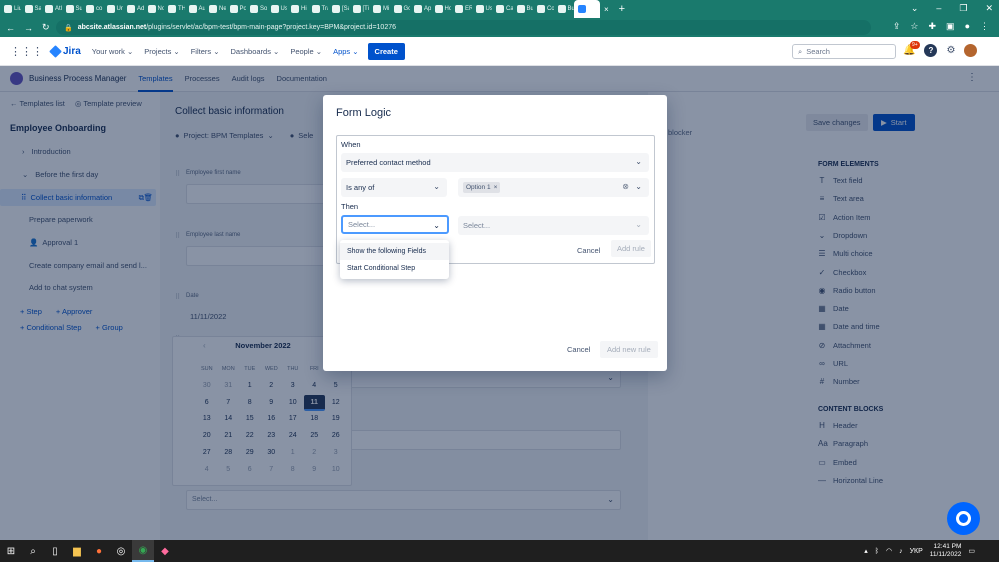 The image size is (999, 562). What do you see at coordinates (215, 9) in the screenshot?
I see `browser-tab: Ne` at bounding box center [215, 9].